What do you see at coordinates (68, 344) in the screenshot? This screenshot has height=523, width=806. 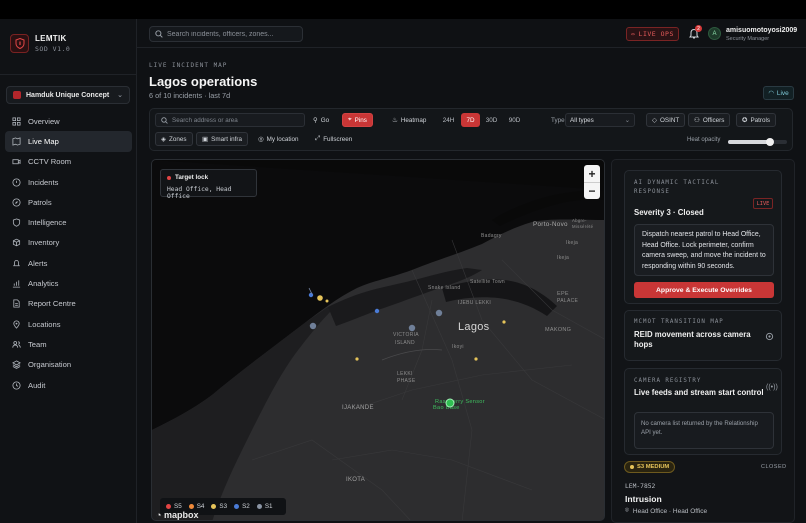 I see `sidebar-item-team: Team` at bounding box center [68, 344].